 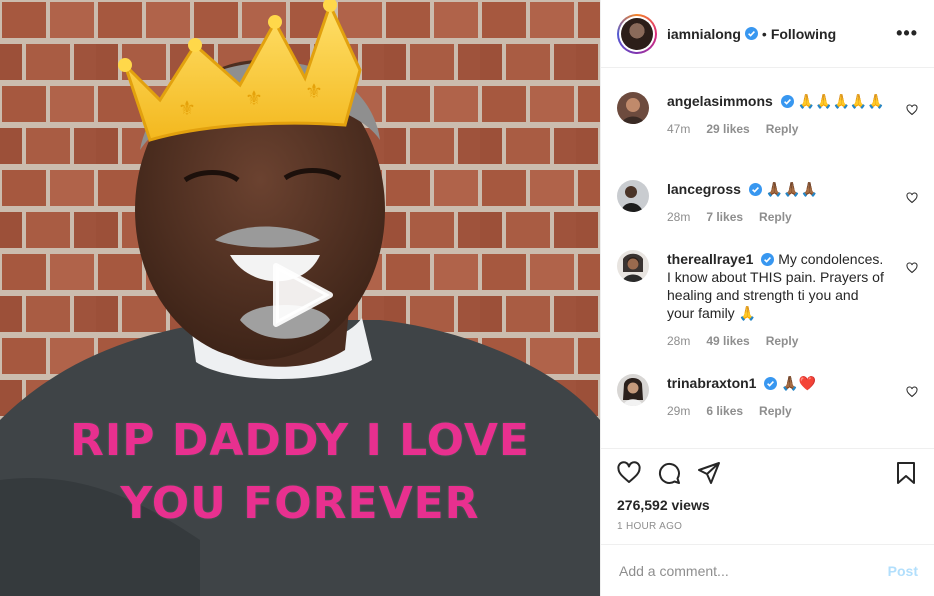 I want to click on comment-text: 🙏🏾🙏🏾🙏🏾, so click(x=792, y=189).